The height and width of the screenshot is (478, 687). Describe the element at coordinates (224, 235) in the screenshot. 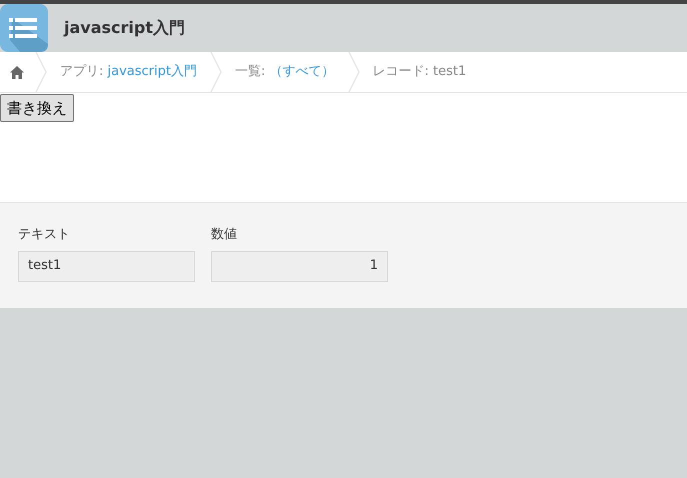

I see `field-label: 数値` at that location.